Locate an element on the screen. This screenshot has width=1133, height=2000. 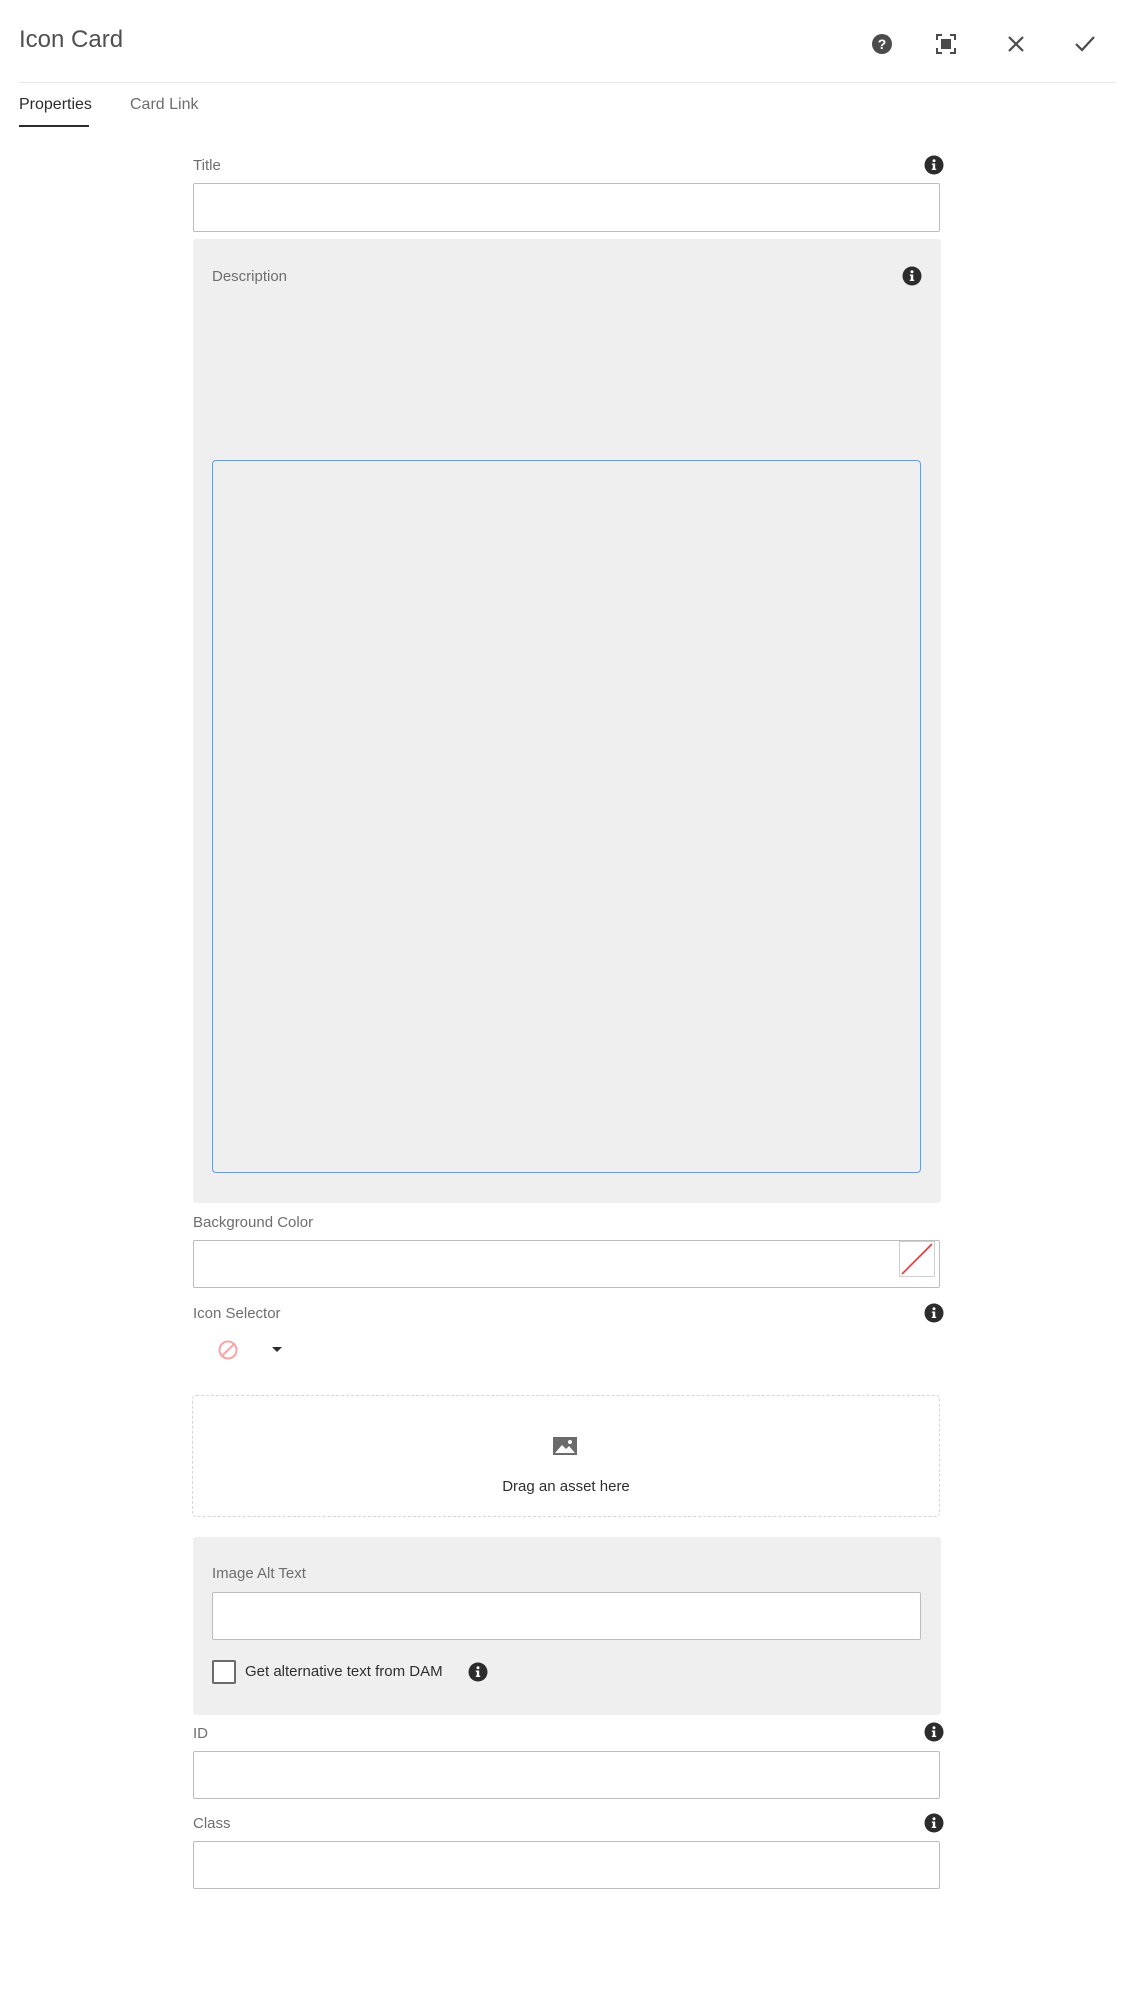
title-input is located at coordinates (566, 207).